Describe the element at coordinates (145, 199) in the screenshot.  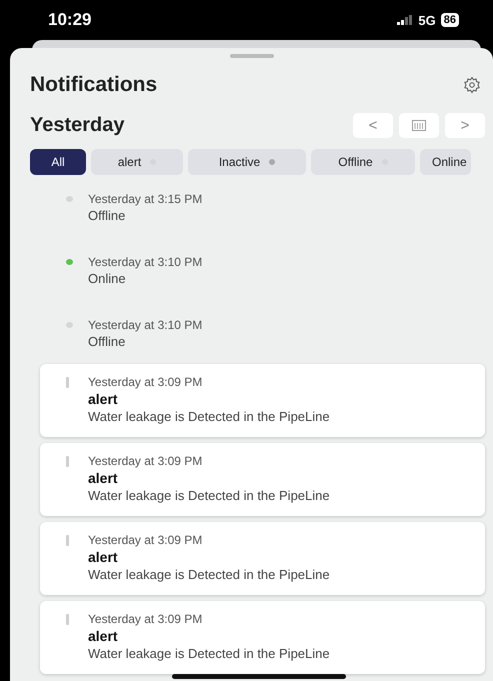
I see `event-time: Yesterday at 3:15 PM` at that location.